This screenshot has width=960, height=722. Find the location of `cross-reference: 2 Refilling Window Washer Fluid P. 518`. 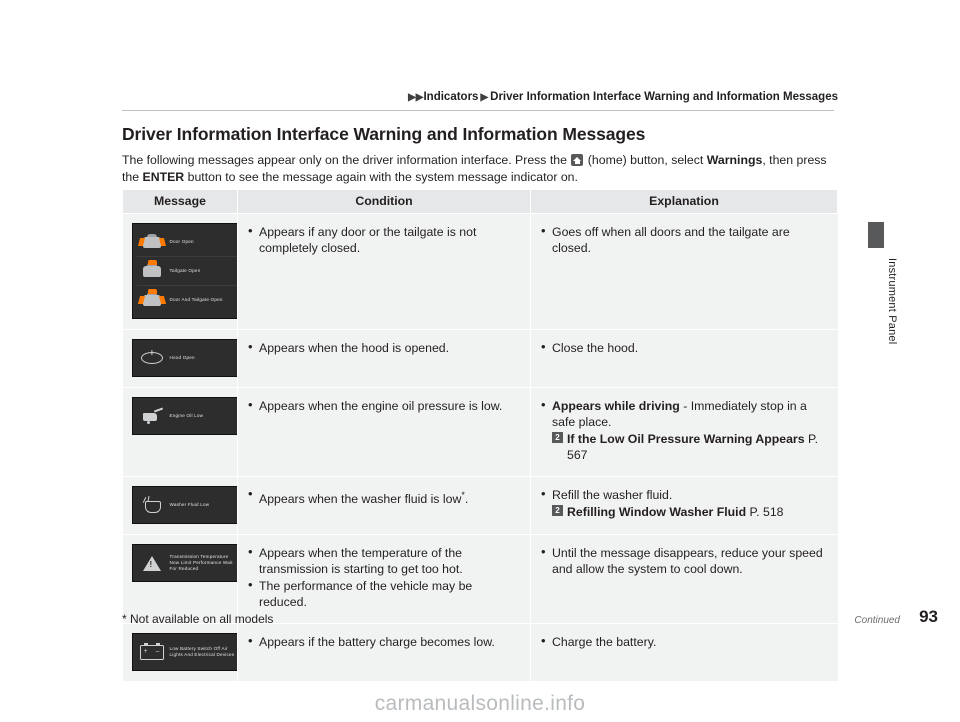

cross-reference: 2 Refilling Window Washer Fluid P. 518 is located at coordinates (690, 512).